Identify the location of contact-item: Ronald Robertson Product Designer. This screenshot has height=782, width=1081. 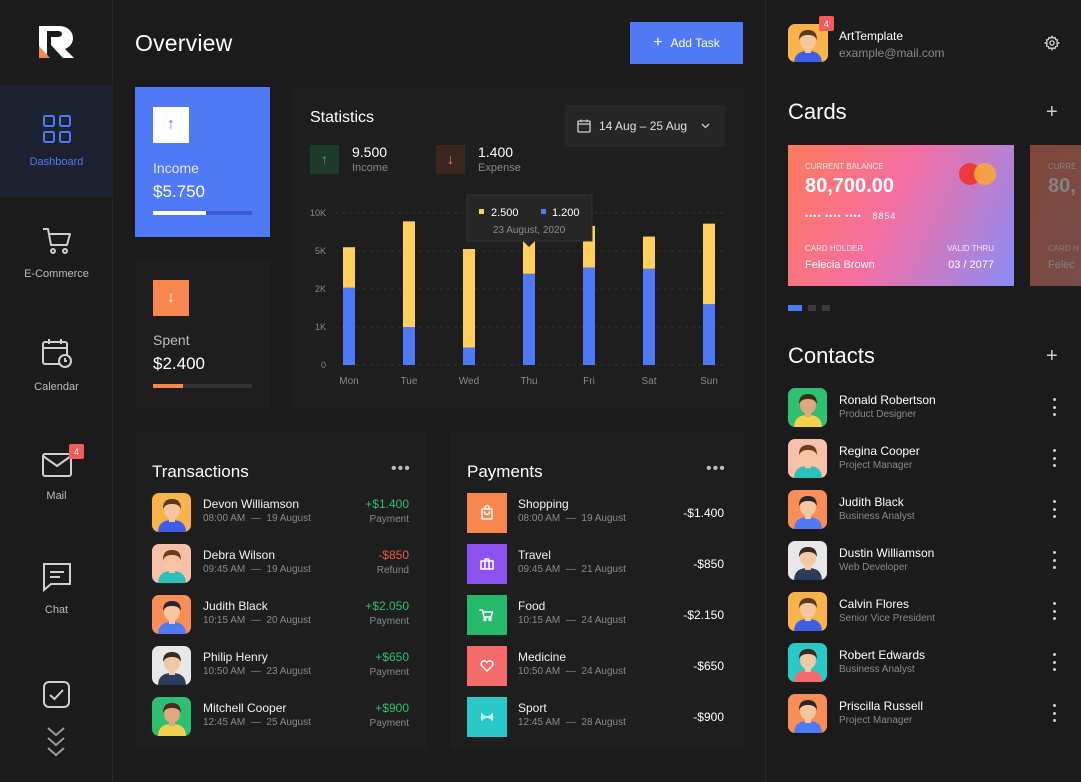
(928, 408).